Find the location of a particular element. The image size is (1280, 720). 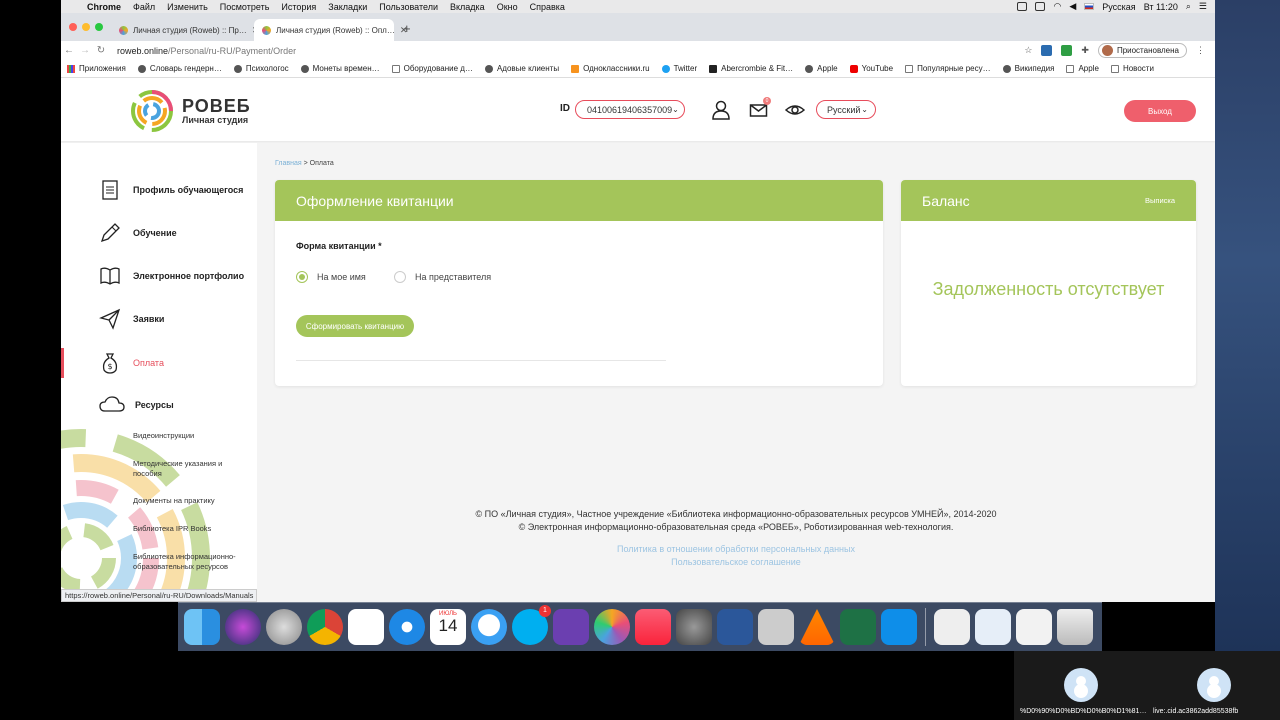

bookmark-star-icon: ☆ is located at coordinates (1028, 50).